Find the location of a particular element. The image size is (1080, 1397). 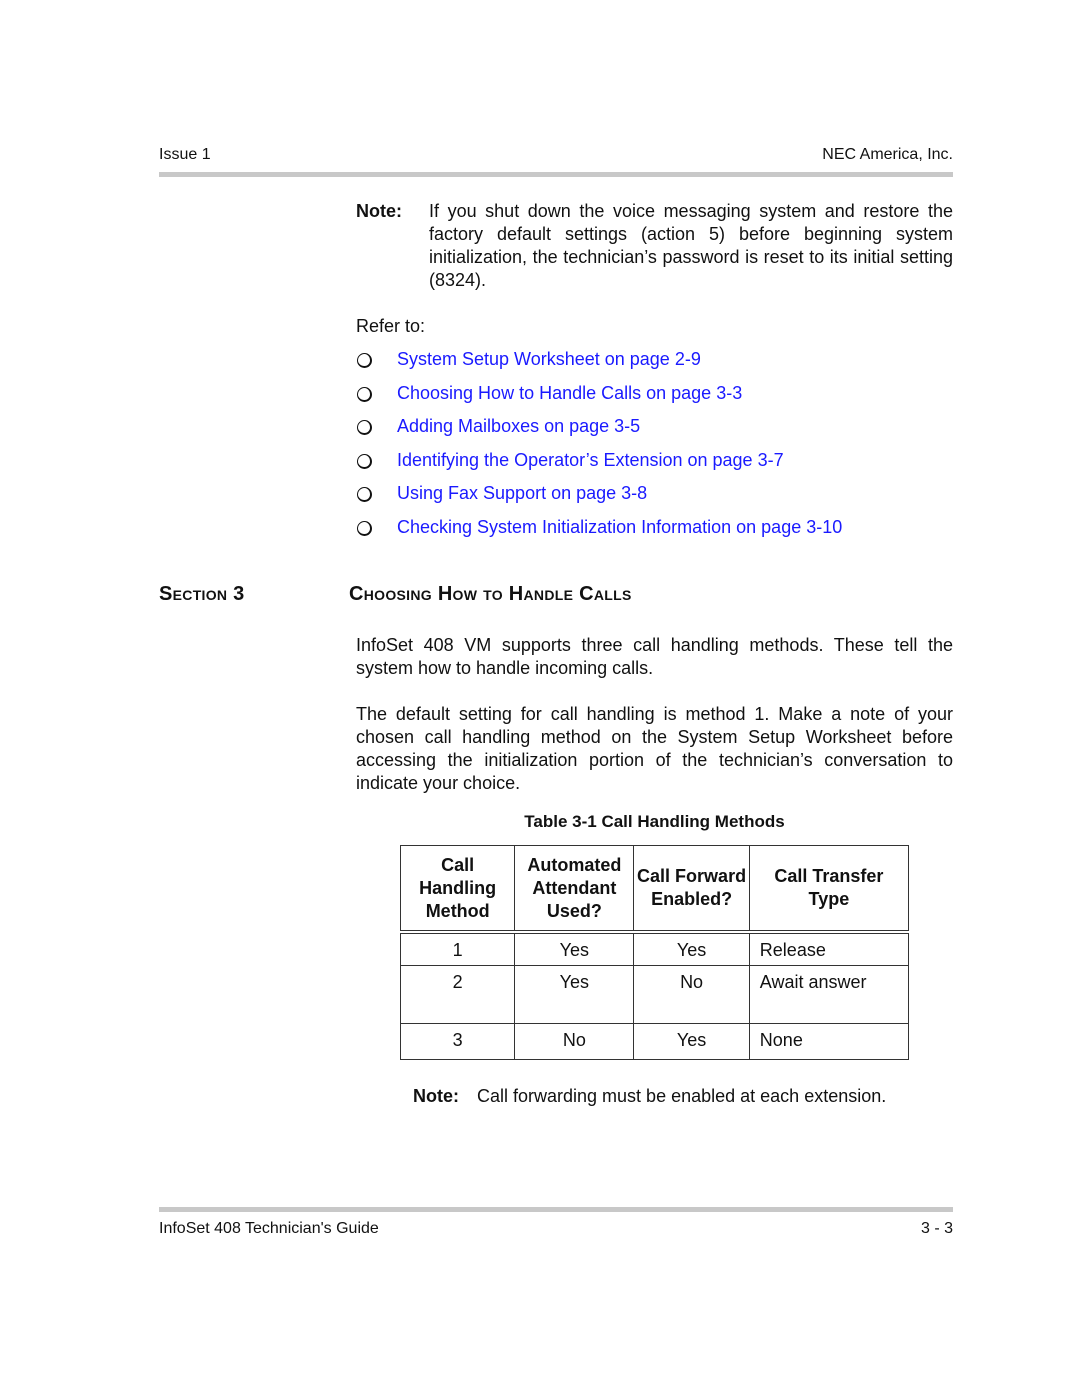

column-header: Call Transfer Type is located at coordinates (829, 889).